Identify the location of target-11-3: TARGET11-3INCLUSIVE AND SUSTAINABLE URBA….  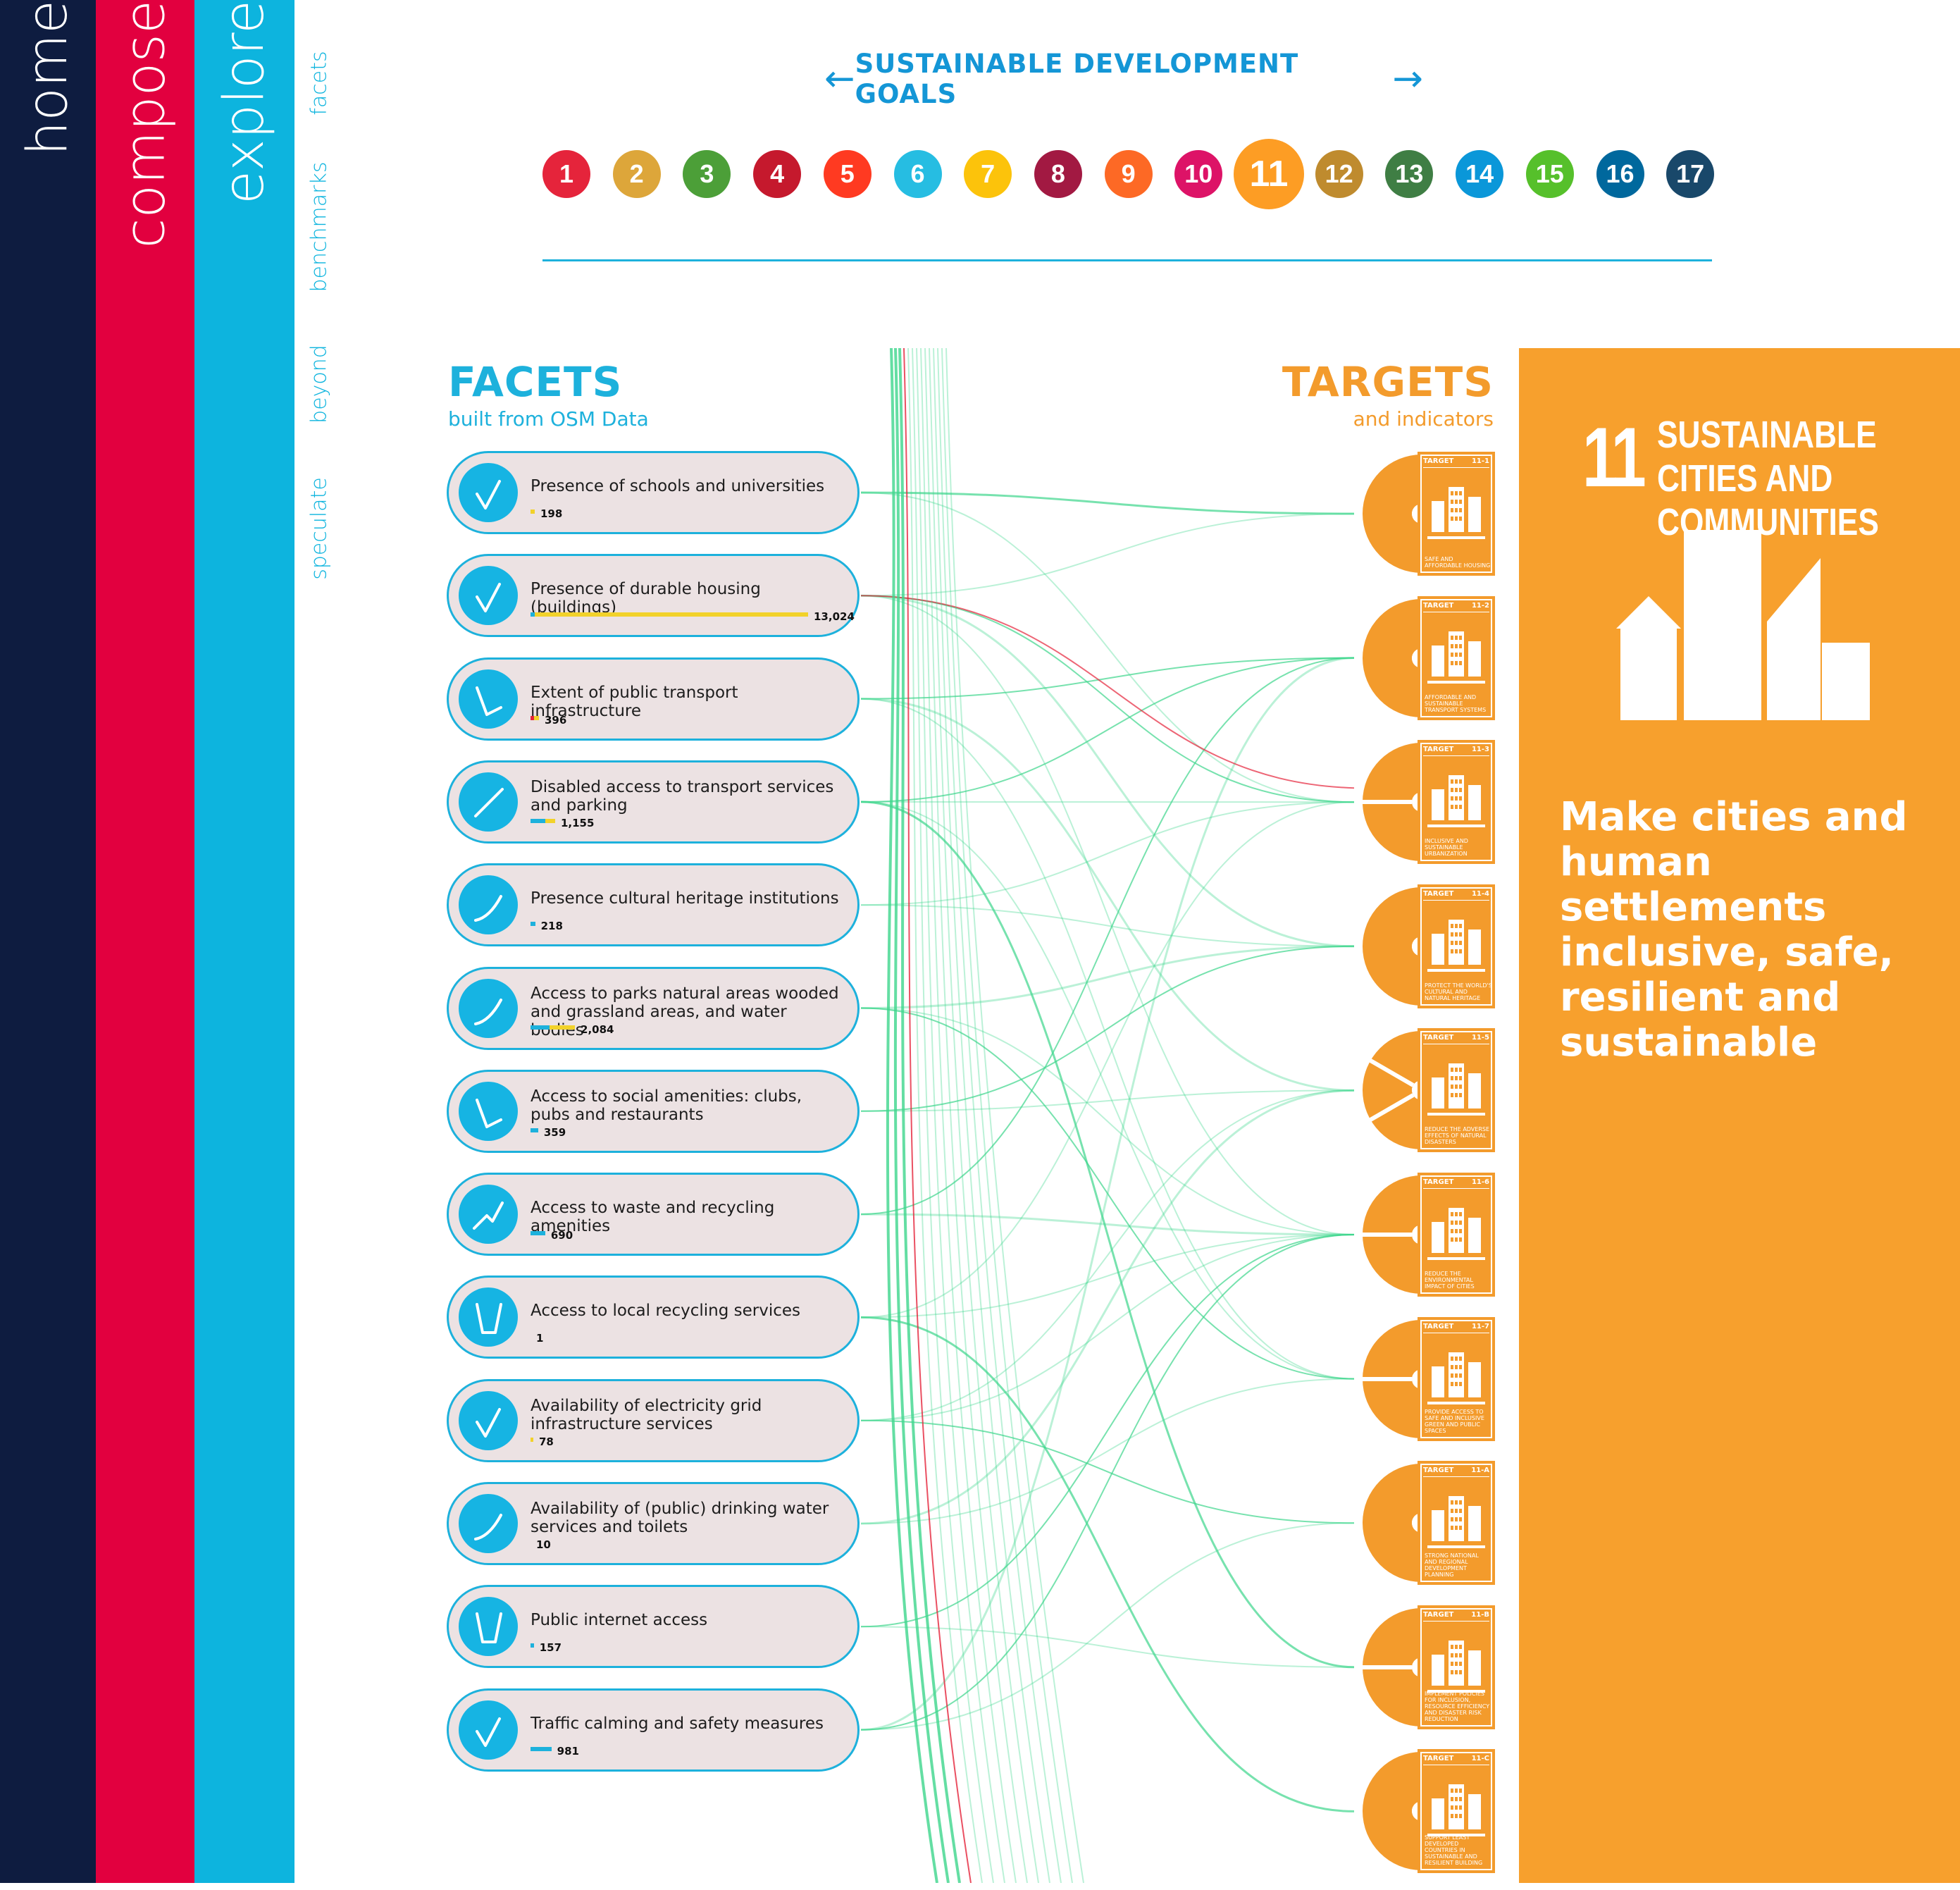
(1425, 802).